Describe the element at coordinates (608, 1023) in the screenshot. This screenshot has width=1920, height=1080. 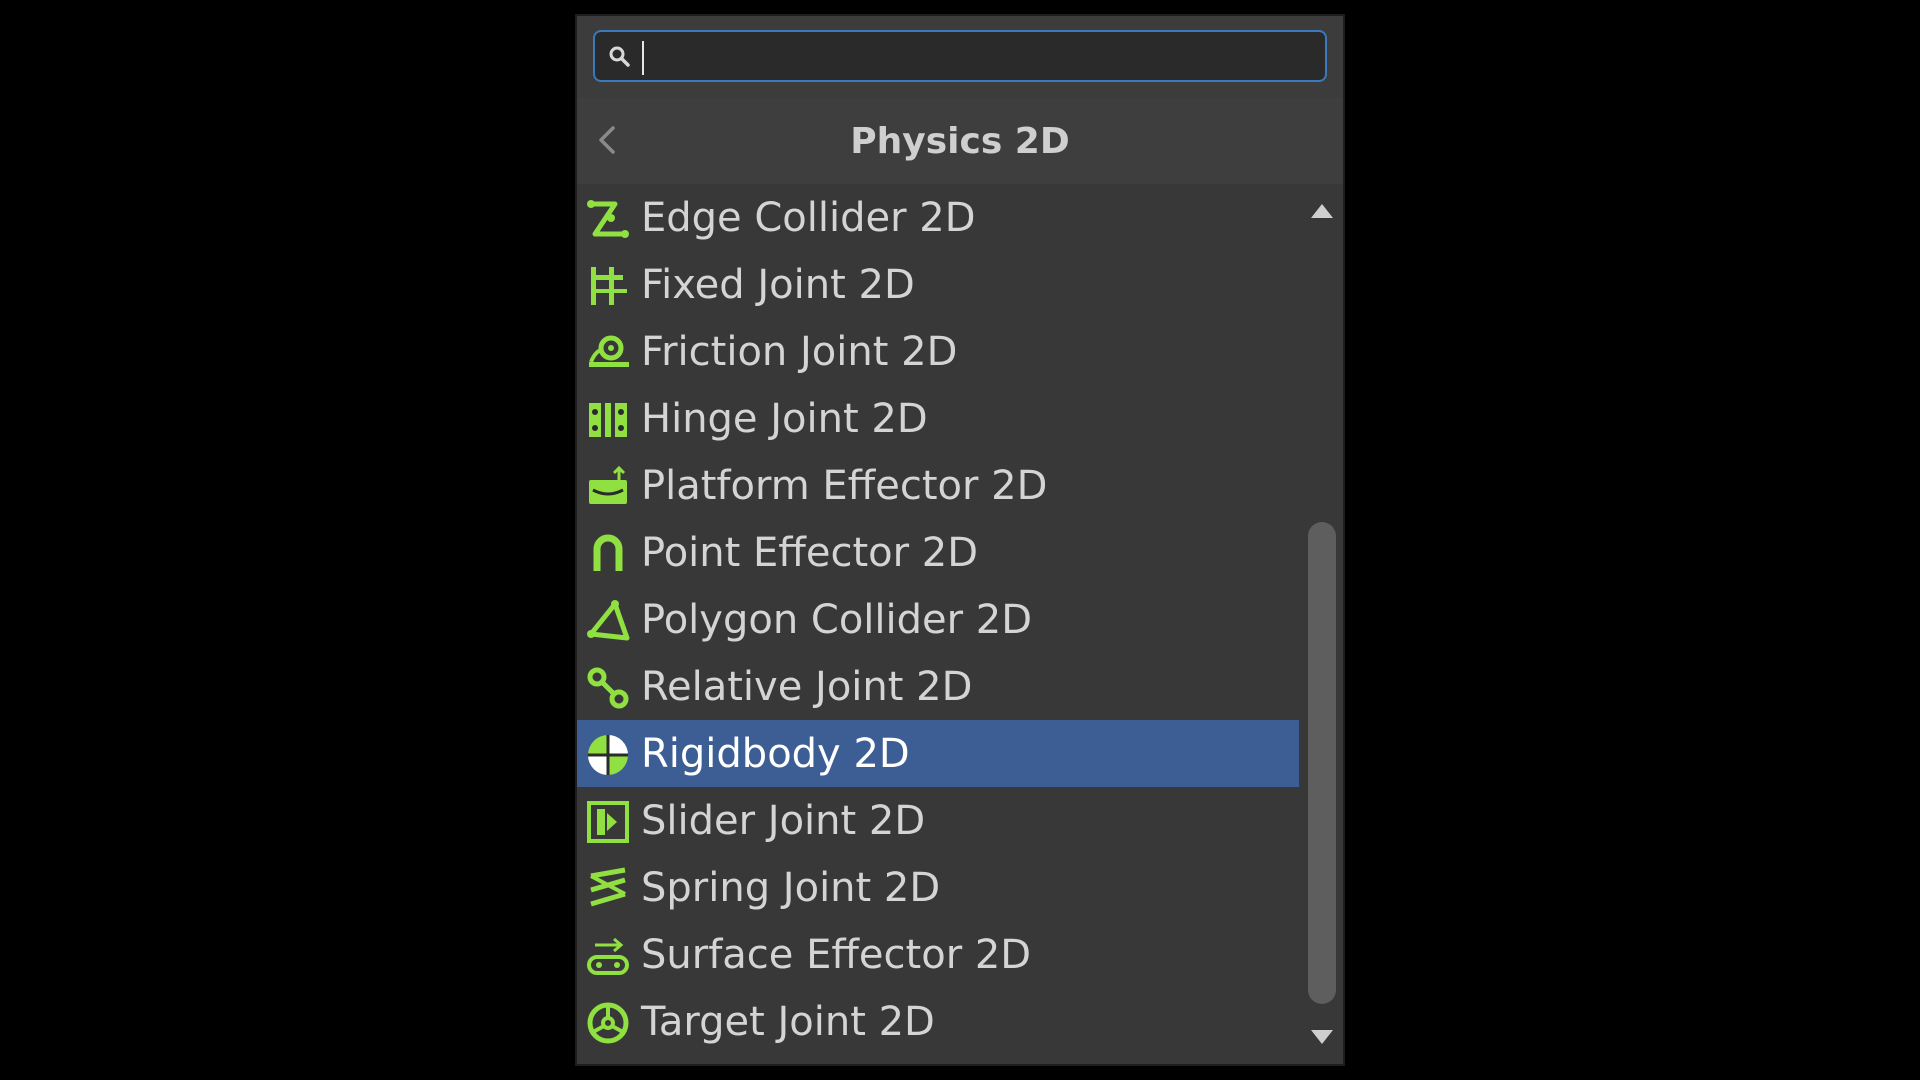
I see `target-joint-2d-icon` at that location.